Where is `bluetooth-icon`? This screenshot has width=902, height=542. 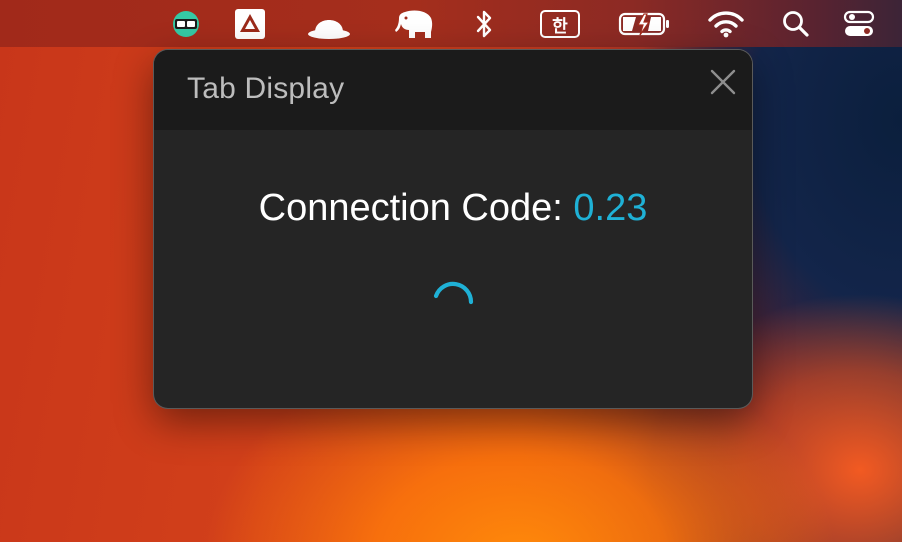
bluetooth-icon is located at coordinates (484, 24).